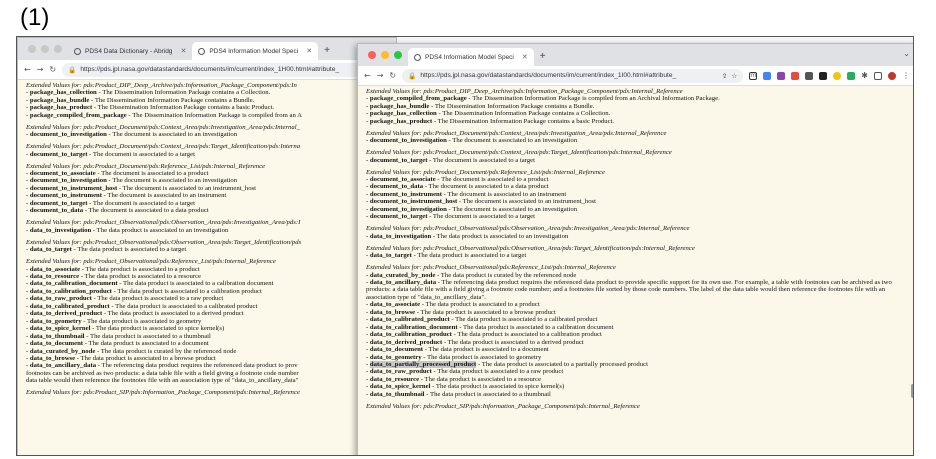 The height and width of the screenshot is (459, 936). What do you see at coordinates (413, 202) in the screenshot?
I see `value-term: document_to_instrument_host` at bounding box center [413, 202].